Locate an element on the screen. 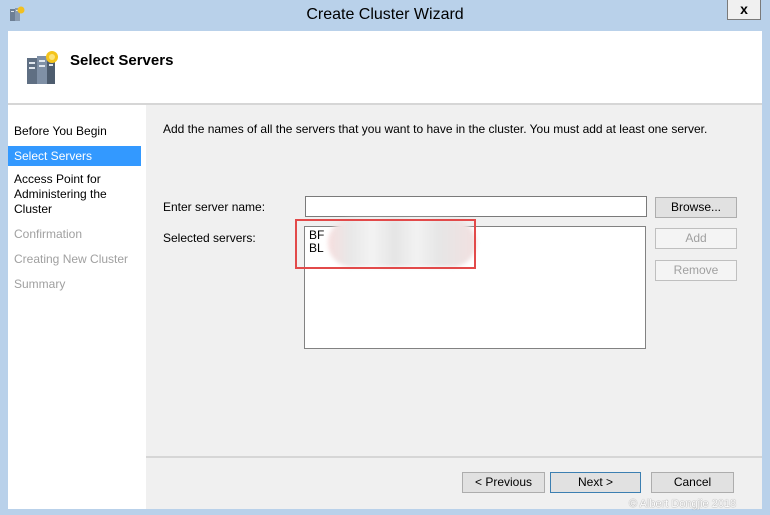  window-title: Create Cluster Wizard is located at coordinates (385, 14).